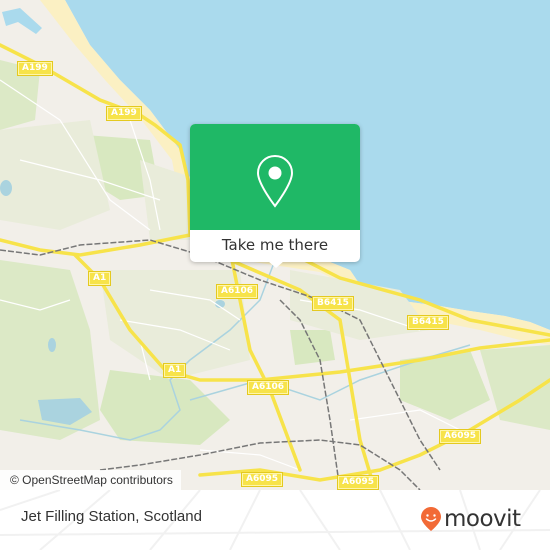 The width and height of the screenshot is (550, 550). I want to click on moovit-pin-icon, so click(431, 519).